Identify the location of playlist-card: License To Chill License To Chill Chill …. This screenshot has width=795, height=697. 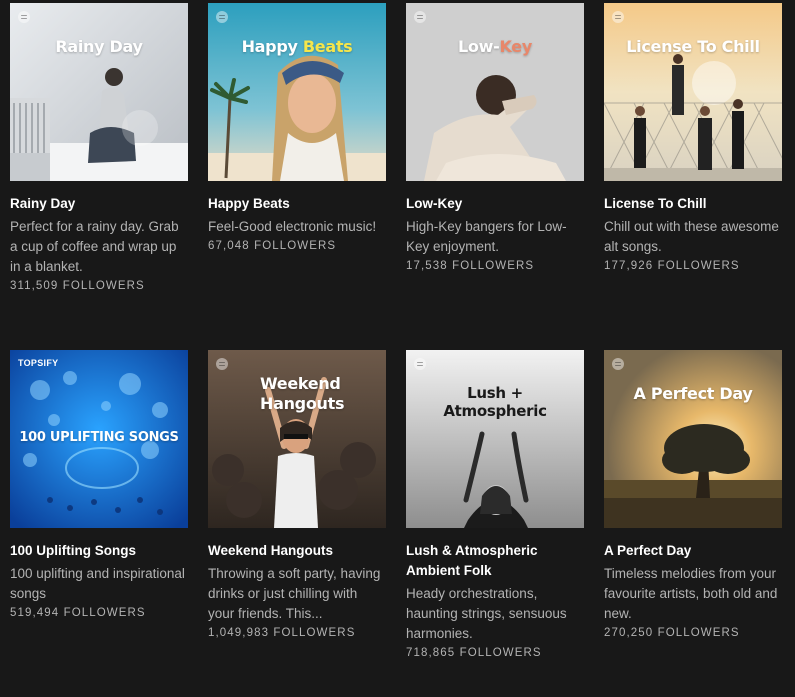
(693, 176).